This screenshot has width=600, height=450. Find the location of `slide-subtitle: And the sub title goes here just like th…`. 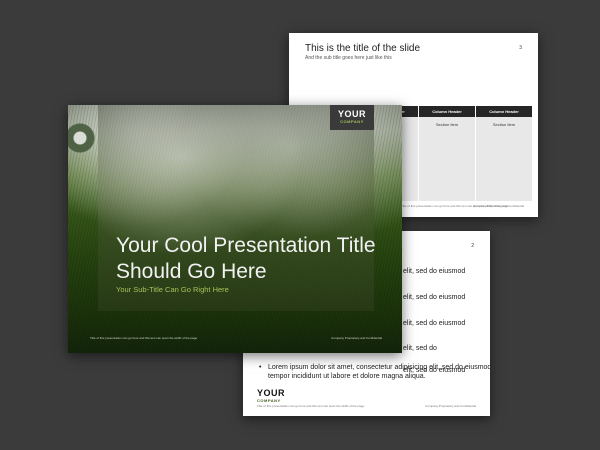

slide-subtitle: And the sub title goes here just like th… is located at coordinates (348, 58).